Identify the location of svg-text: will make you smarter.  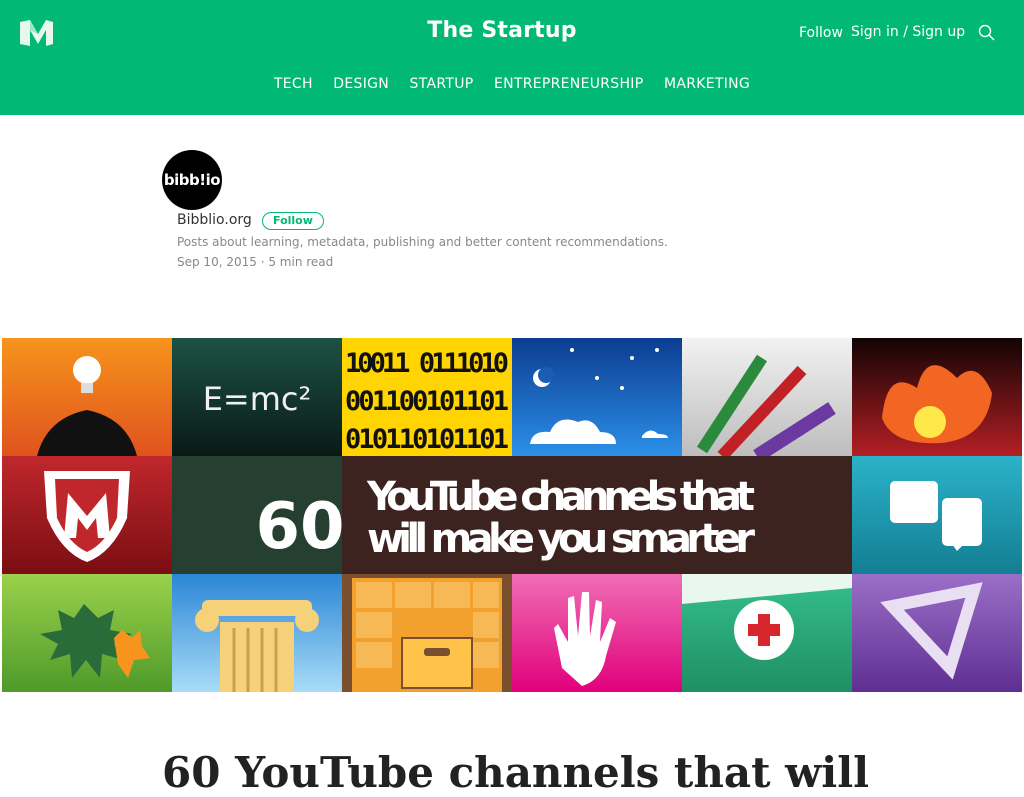
(561, 539).